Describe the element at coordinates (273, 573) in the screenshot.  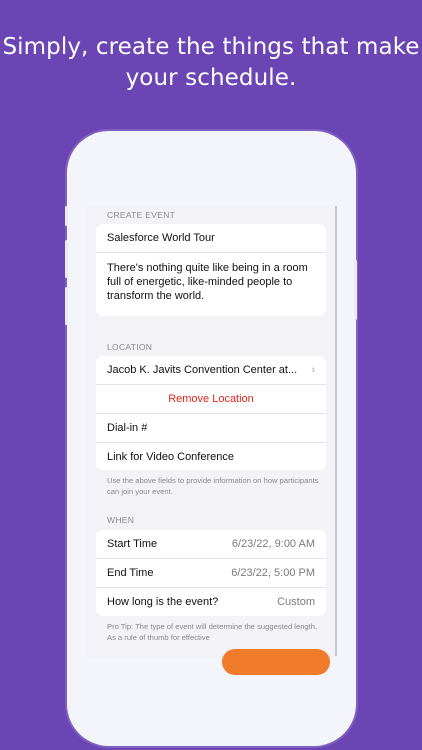
I see `end-time-value: 6/23/22, 5:00 PM` at that location.